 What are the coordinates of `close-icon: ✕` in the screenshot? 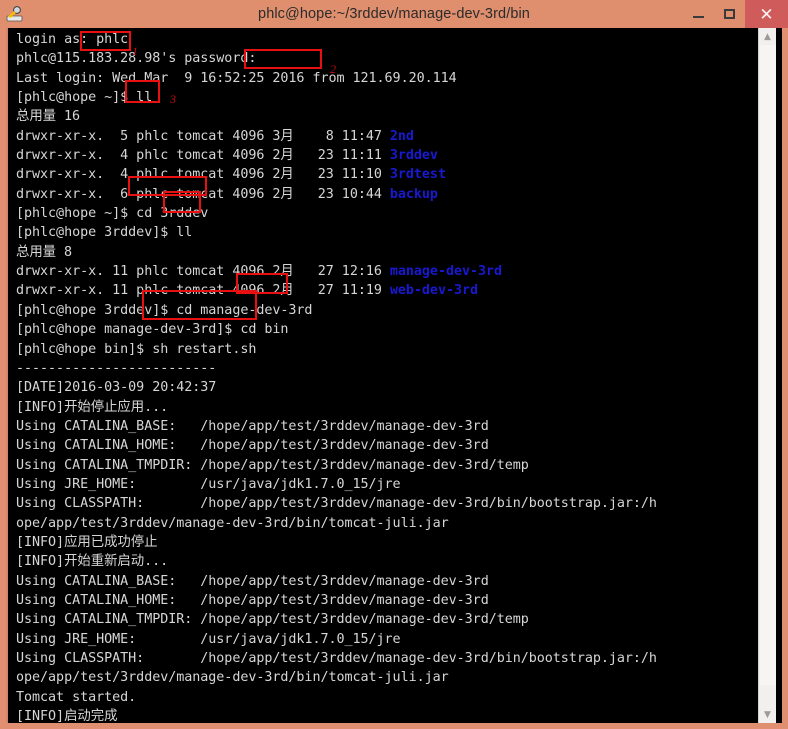 It's located at (766, 14).